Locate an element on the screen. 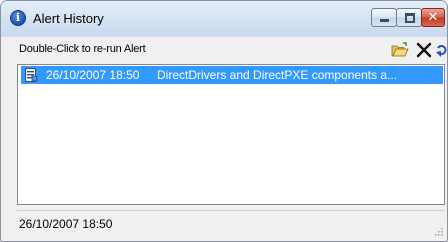 The image size is (448, 242). status-text: 26/10/2007 18:50 is located at coordinates (66, 224).